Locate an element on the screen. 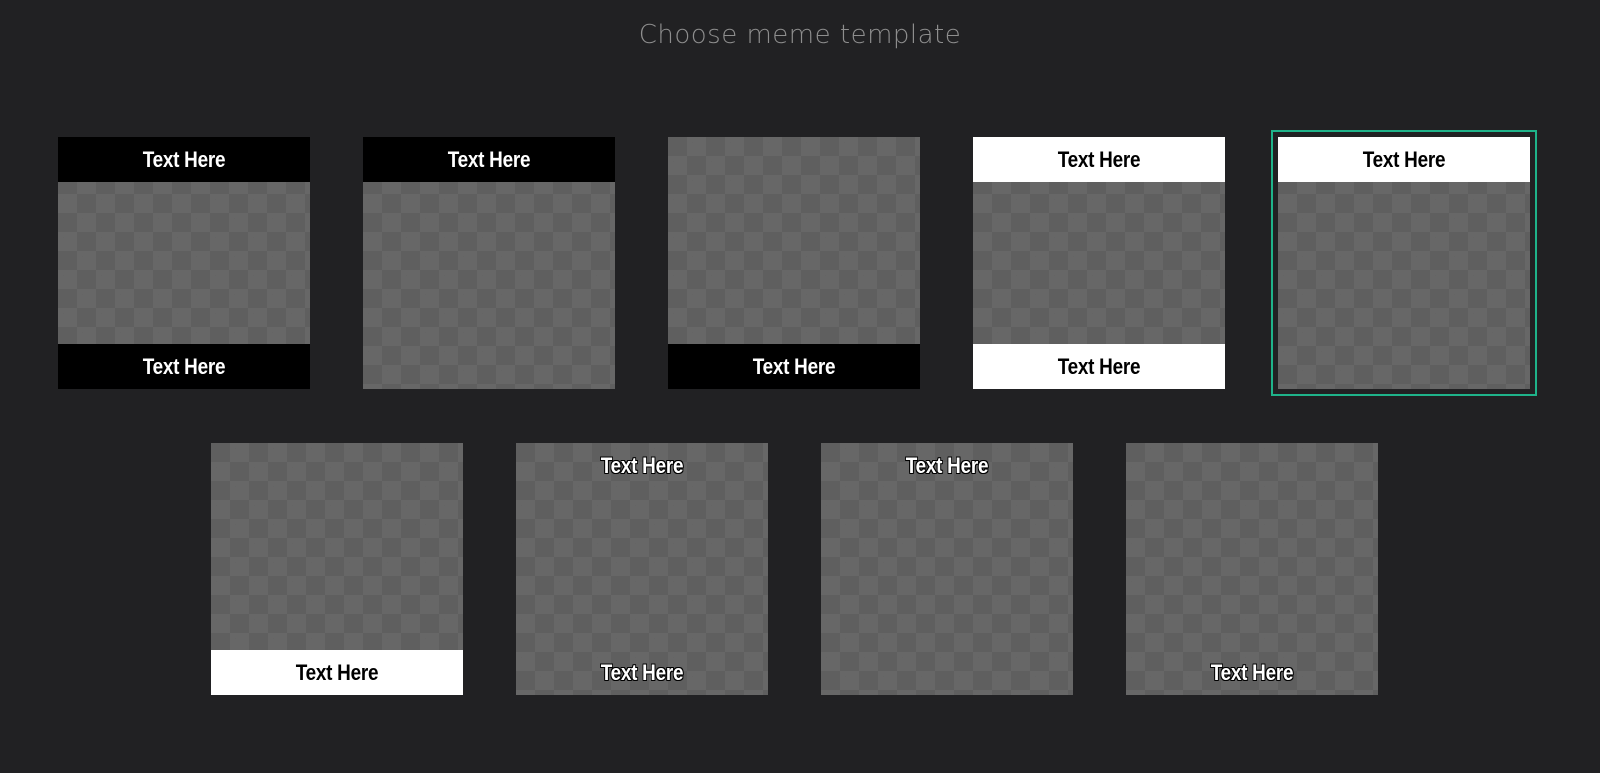  template-card-black-top: Text Here is located at coordinates (489, 263).